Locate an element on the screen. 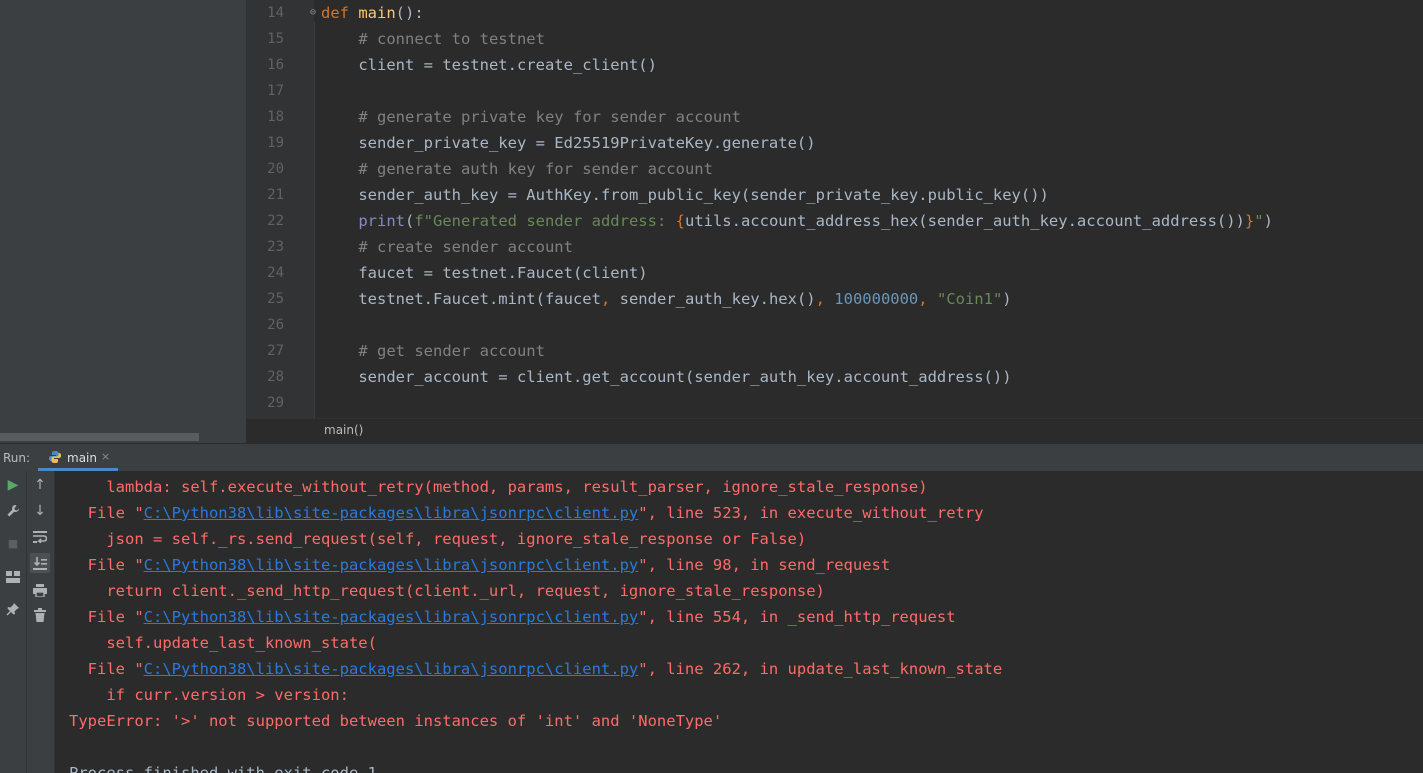 The width and height of the screenshot is (1423, 773). console-text: if curr.version > version: is located at coordinates (209, 695).